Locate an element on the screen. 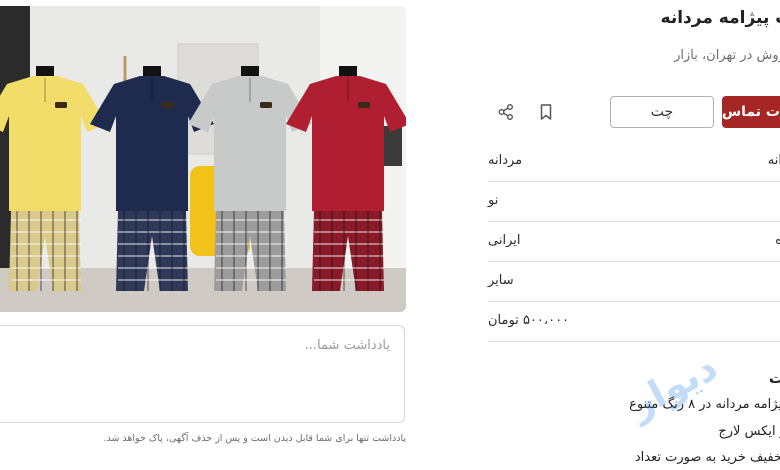  detail-value: ایرانی is located at coordinates (504, 240).